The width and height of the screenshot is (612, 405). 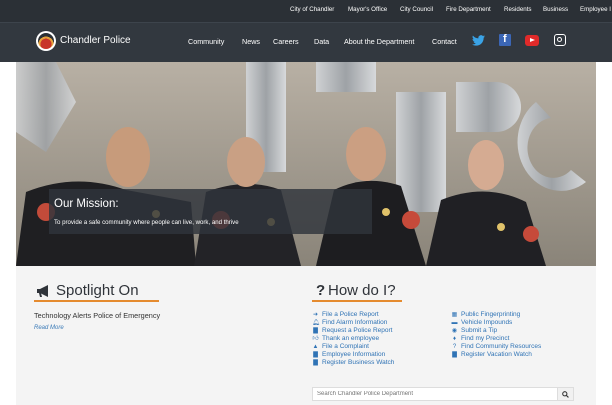 What do you see at coordinates (496, 339) in the screenshot?
I see `how-item-find-precinct: ♦ Find my Precinct` at bounding box center [496, 339].